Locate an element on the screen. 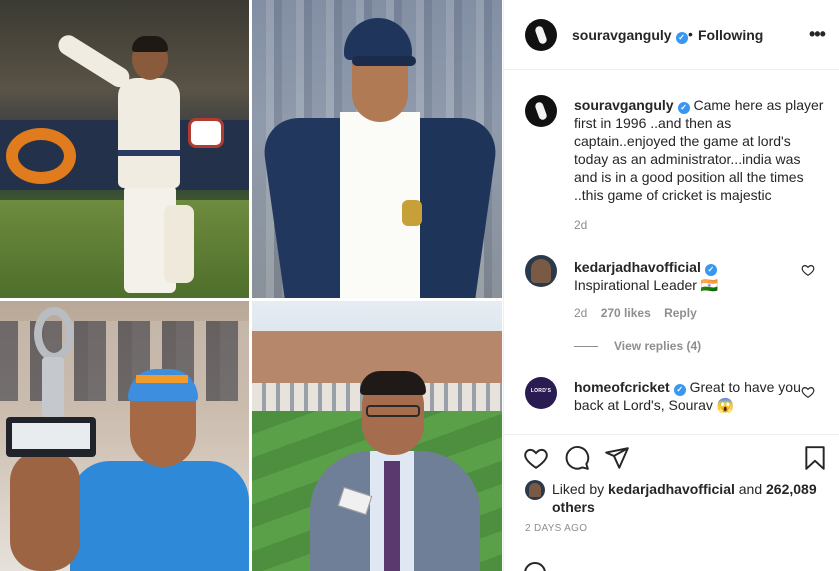 Image resolution: width=839 pixels, height=571 pixels. post-header: souravganguly ✓ • Following ••• is located at coordinates (671, 35).